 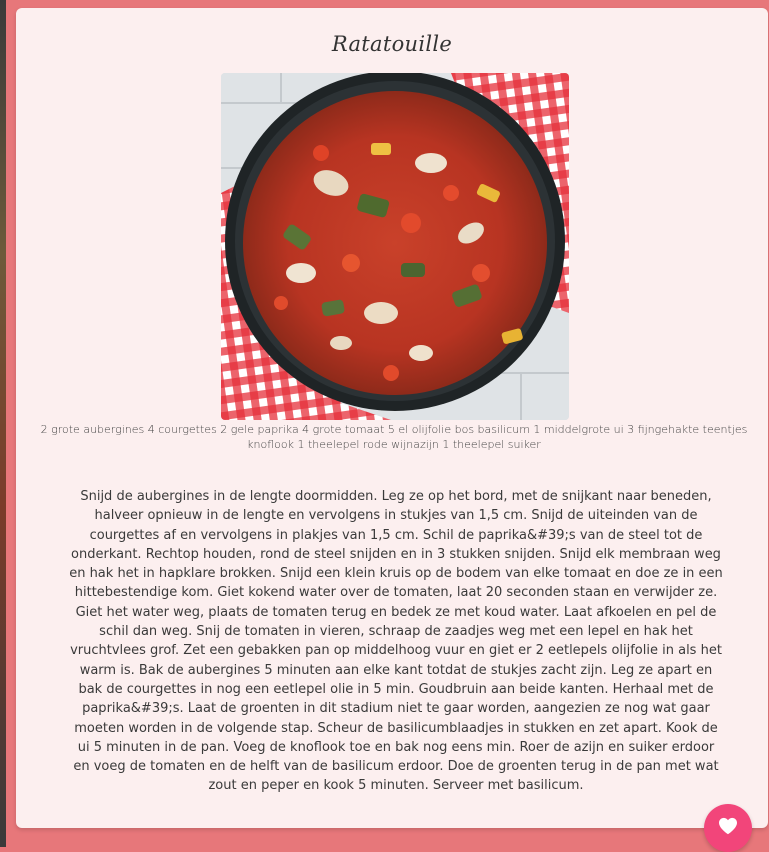 I want to click on background-edge, so click(x=3, y=423).